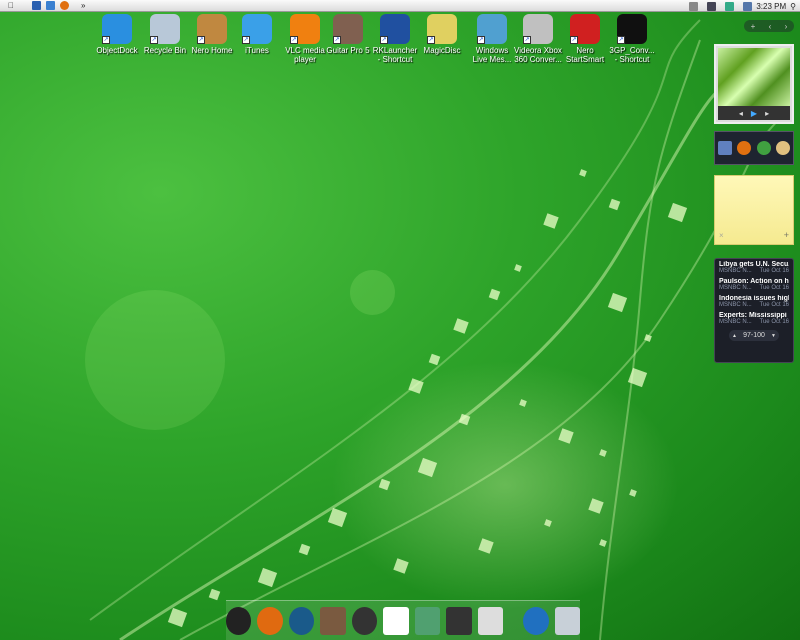 The height and width of the screenshot is (640, 800). Describe the element at coordinates (333, 620) in the screenshot. I see `dock-guitar-pro-icon` at that location.